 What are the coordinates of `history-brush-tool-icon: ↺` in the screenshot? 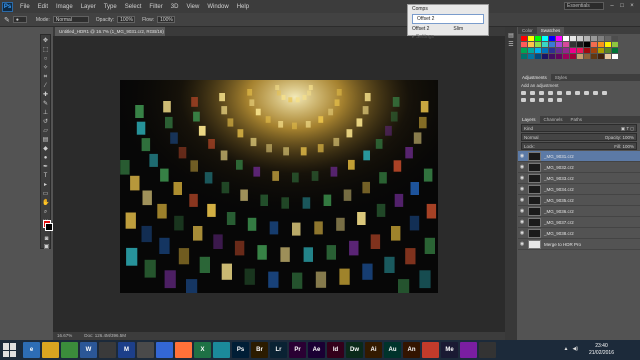 It's located at (45, 122).